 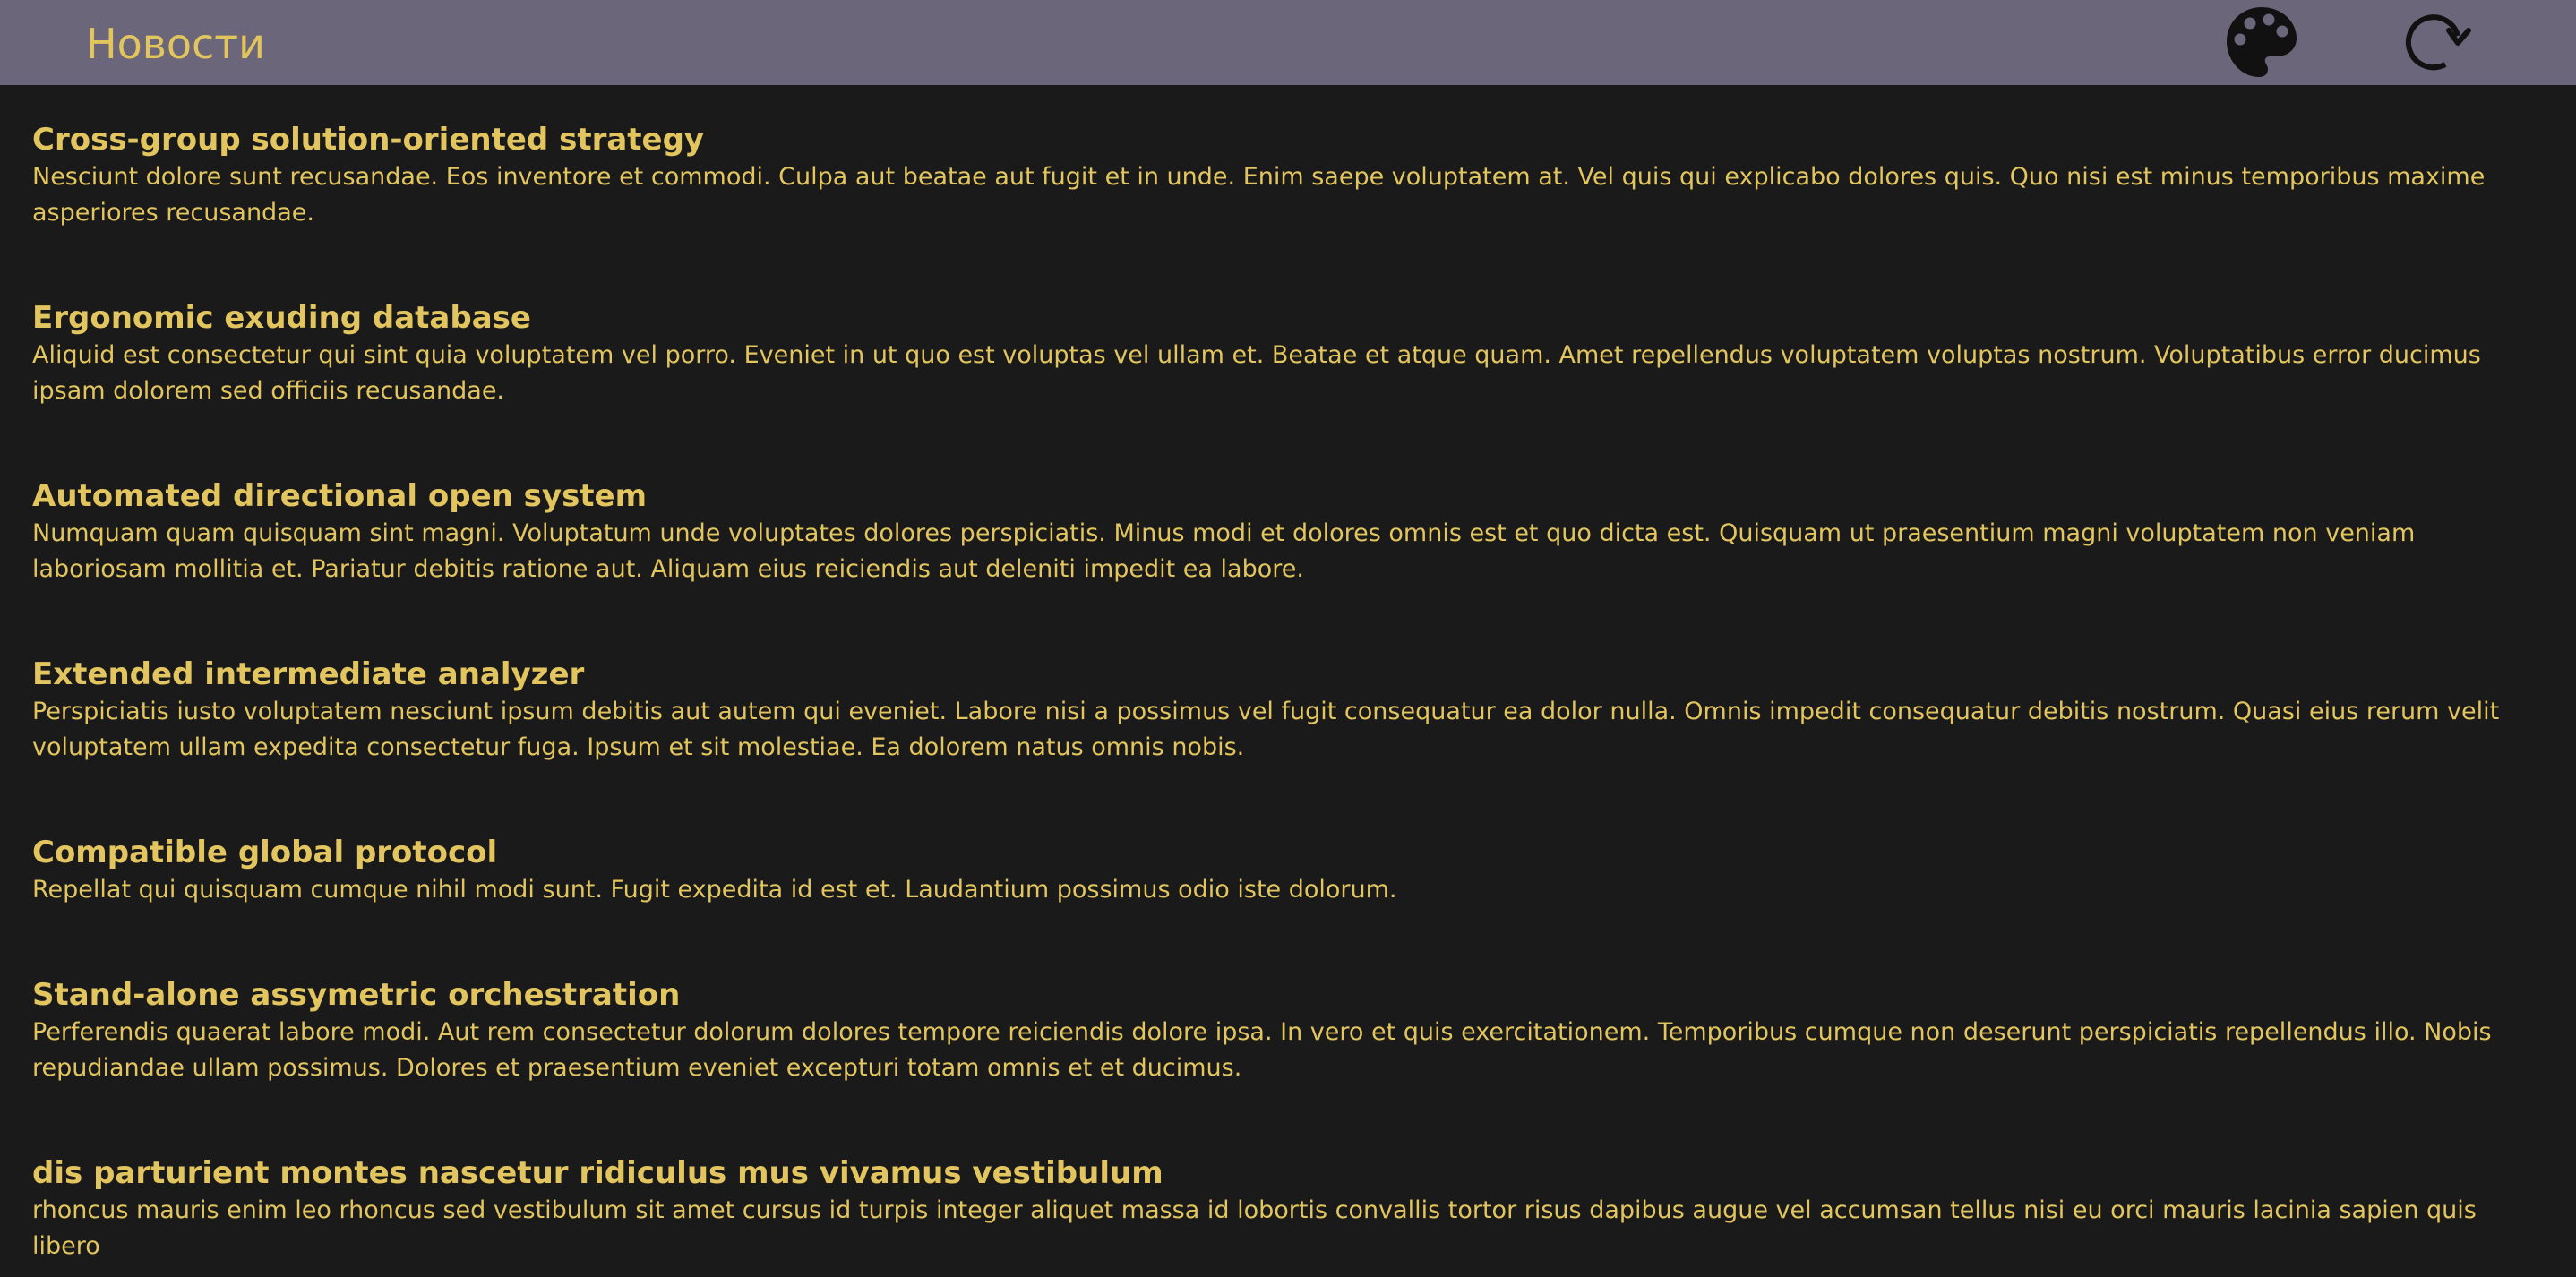 I want to click on news-title: Extended intermediate analyzer, so click(x=308, y=674).